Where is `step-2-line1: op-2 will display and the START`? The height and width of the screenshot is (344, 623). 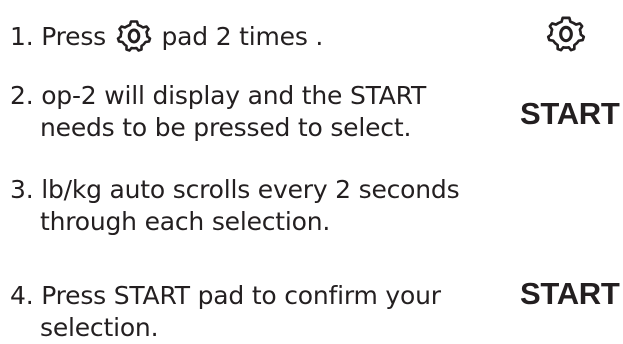 step-2-line1: op-2 will display and the START is located at coordinates (234, 95).